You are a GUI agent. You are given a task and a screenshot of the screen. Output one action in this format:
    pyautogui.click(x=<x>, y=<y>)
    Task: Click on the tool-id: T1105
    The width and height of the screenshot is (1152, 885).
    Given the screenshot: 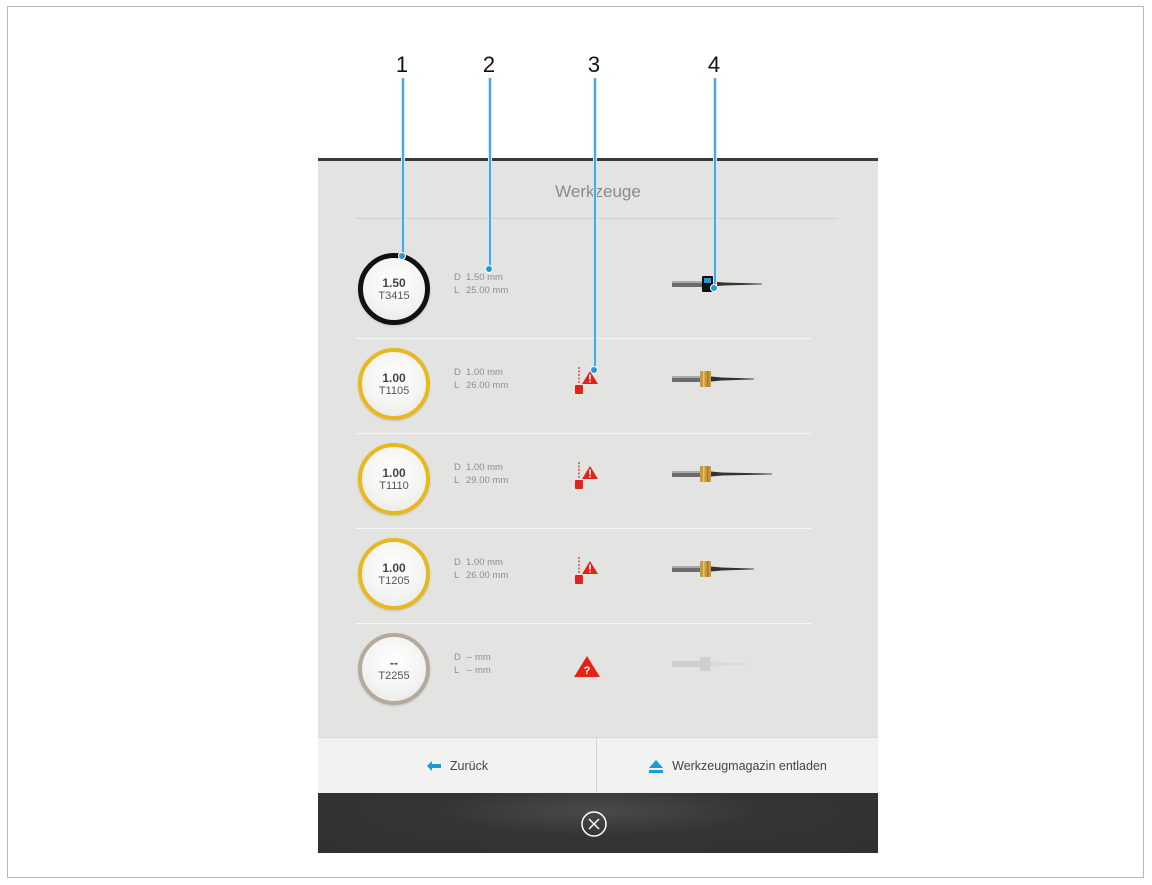 What is the action you would take?
    pyautogui.click(x=394, y=390)
    